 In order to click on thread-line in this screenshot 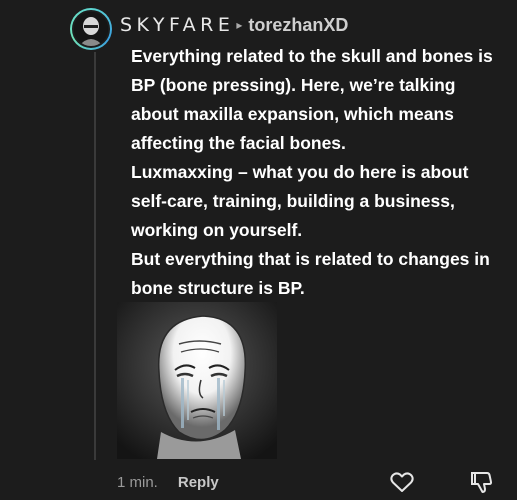, I will do `click(95, 256)`.